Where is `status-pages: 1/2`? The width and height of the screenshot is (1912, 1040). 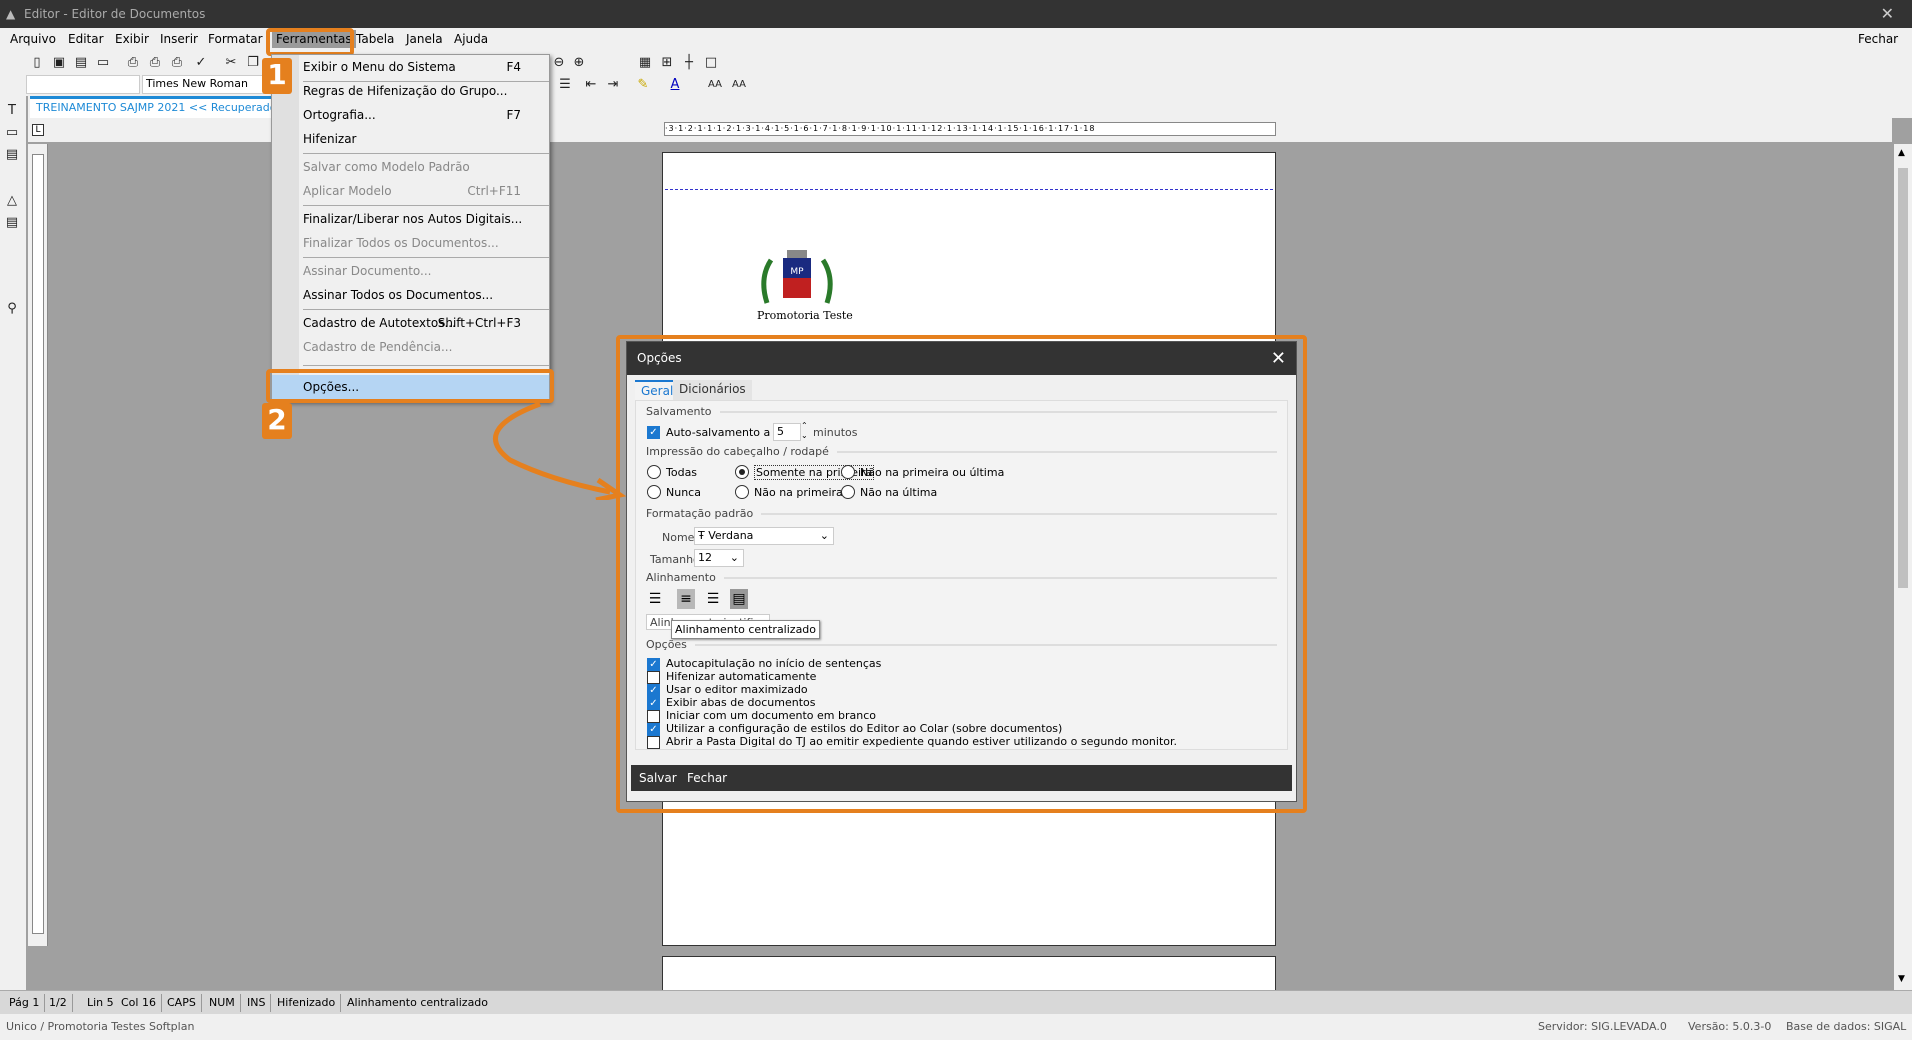
status-pages: 1/2 is located at coordinates (58, 1003).